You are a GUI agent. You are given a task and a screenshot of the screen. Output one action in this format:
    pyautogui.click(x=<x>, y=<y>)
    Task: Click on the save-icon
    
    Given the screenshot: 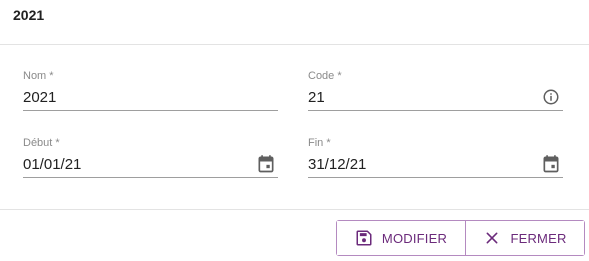 What is the action you would take?
    pyautogui.click(x=364, y=238)
    